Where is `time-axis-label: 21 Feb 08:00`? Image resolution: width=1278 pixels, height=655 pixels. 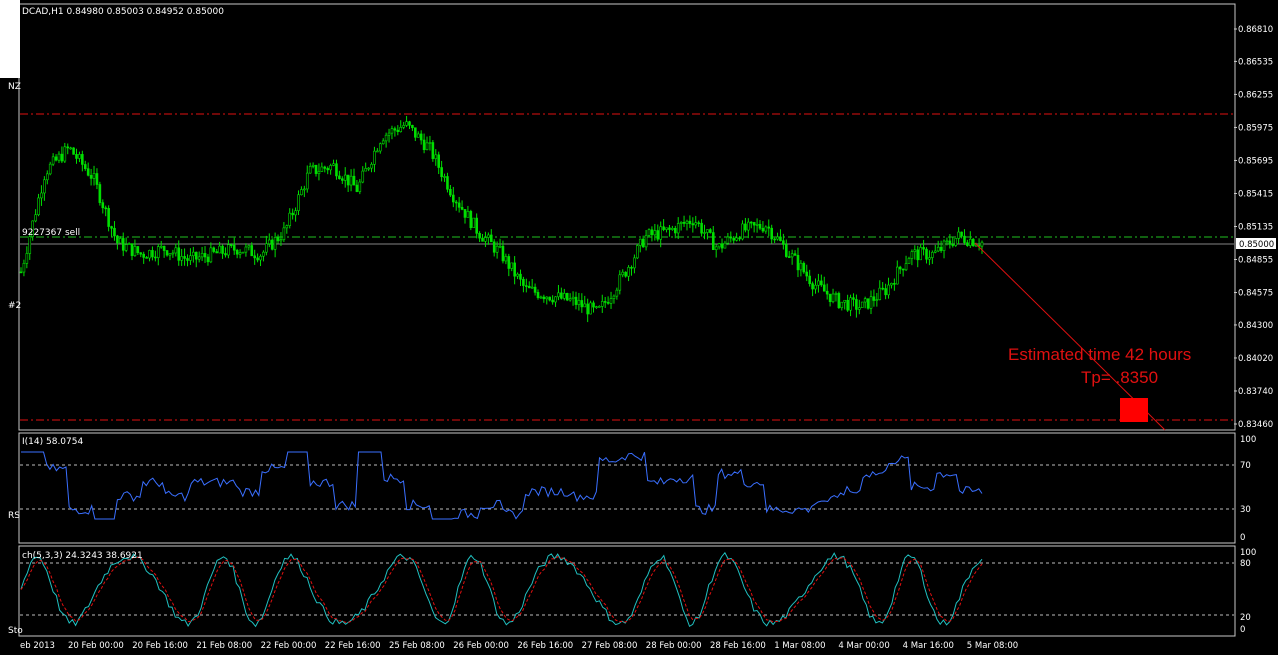
time-axis-label: 21 Feb 08:00 is located at coordinates (224, 646).